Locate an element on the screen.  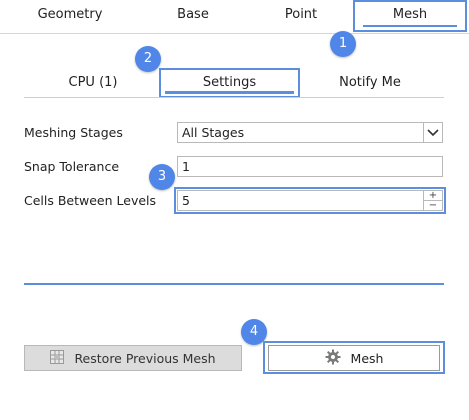
gear-icon is located at coordinates (333, 358).